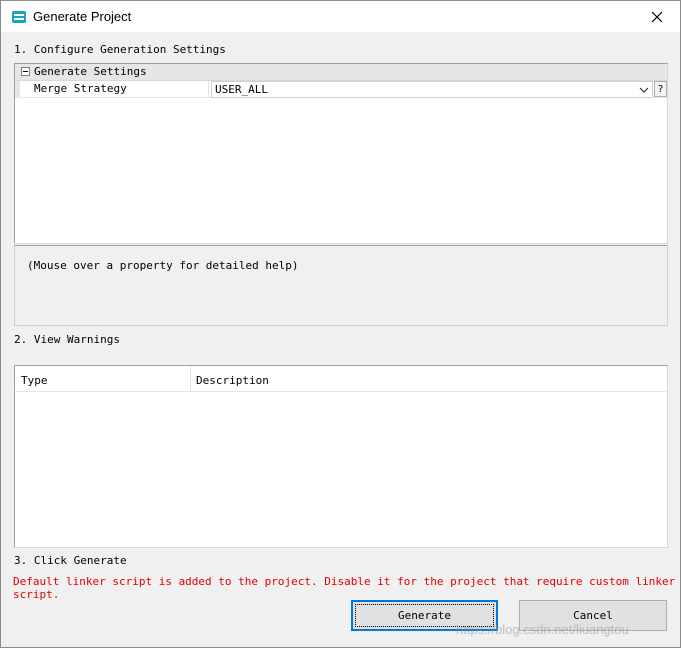 The height and width of the screenshot is (648, 681). I want to click on close-button, so click(657, 16).